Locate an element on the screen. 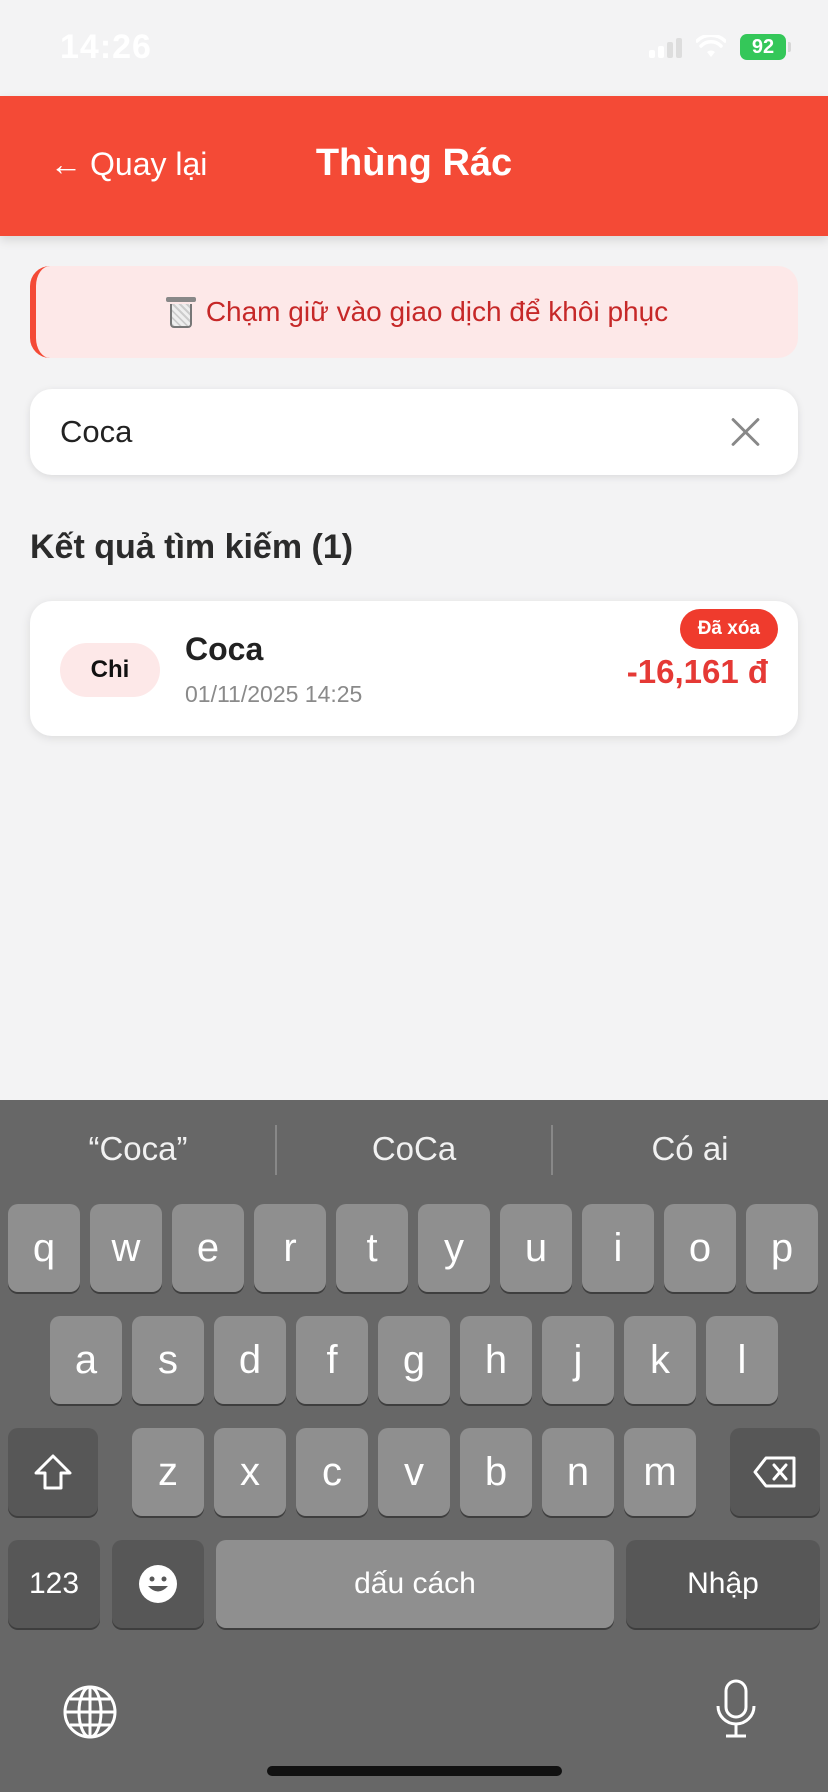 This screenshot has width=828, height=1792. status-icons: 92 is located at coordinates (720, 47).